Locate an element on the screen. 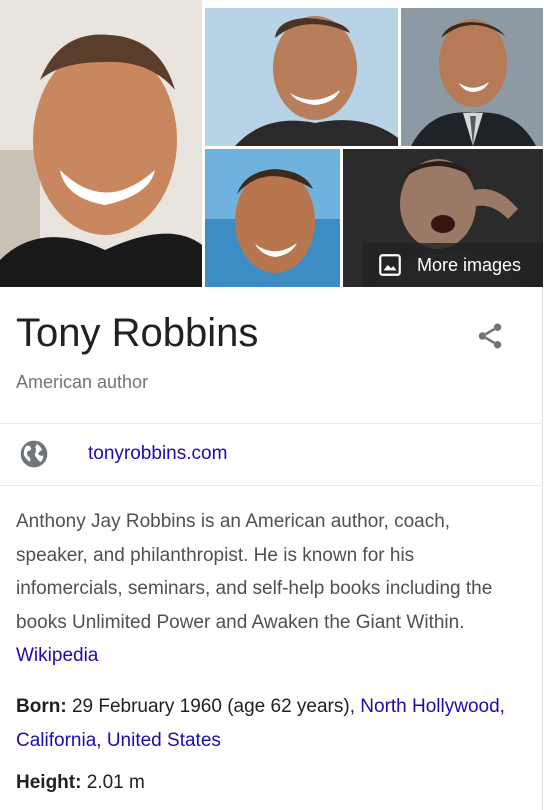 The image size is (544, 810). more-images-button: More images is located at coordinates (453, 265).